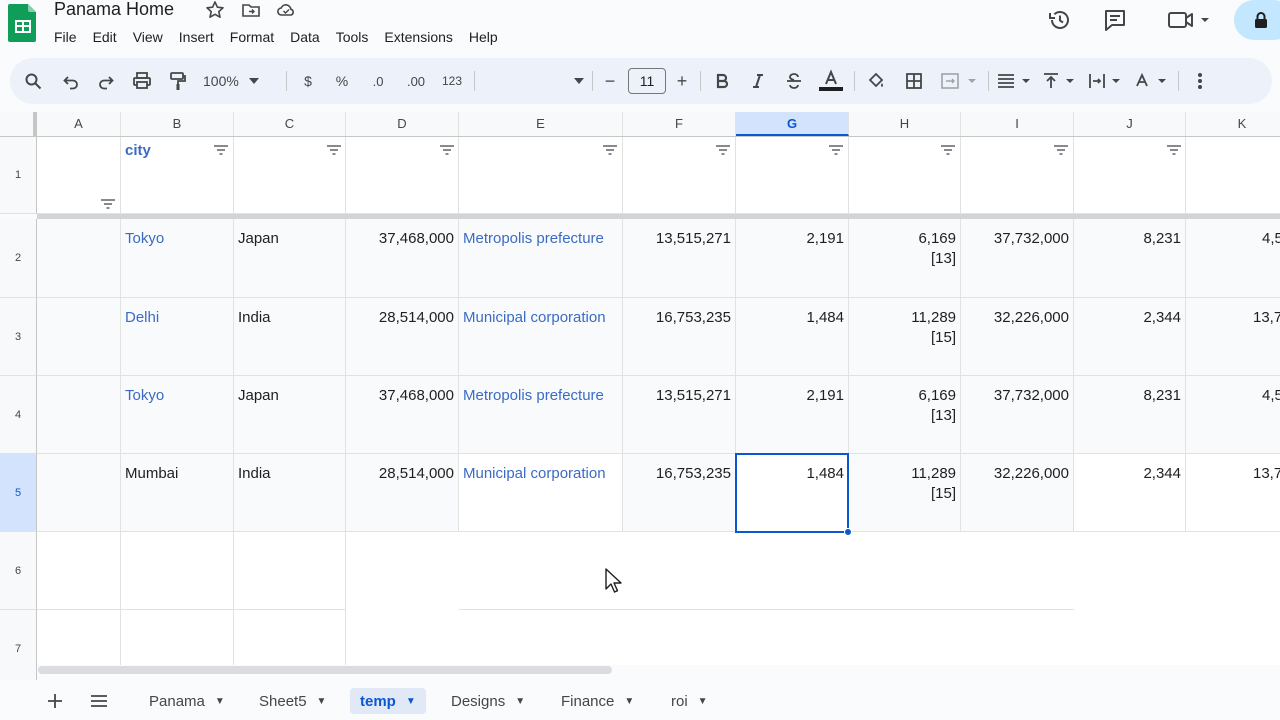 Image resolution: width=1280 pixels, height=720 pixels. What do you see at coordinates (18, 337) in the screenshot?
I see `row-header-3: 3` at bounding box center [18, 337].